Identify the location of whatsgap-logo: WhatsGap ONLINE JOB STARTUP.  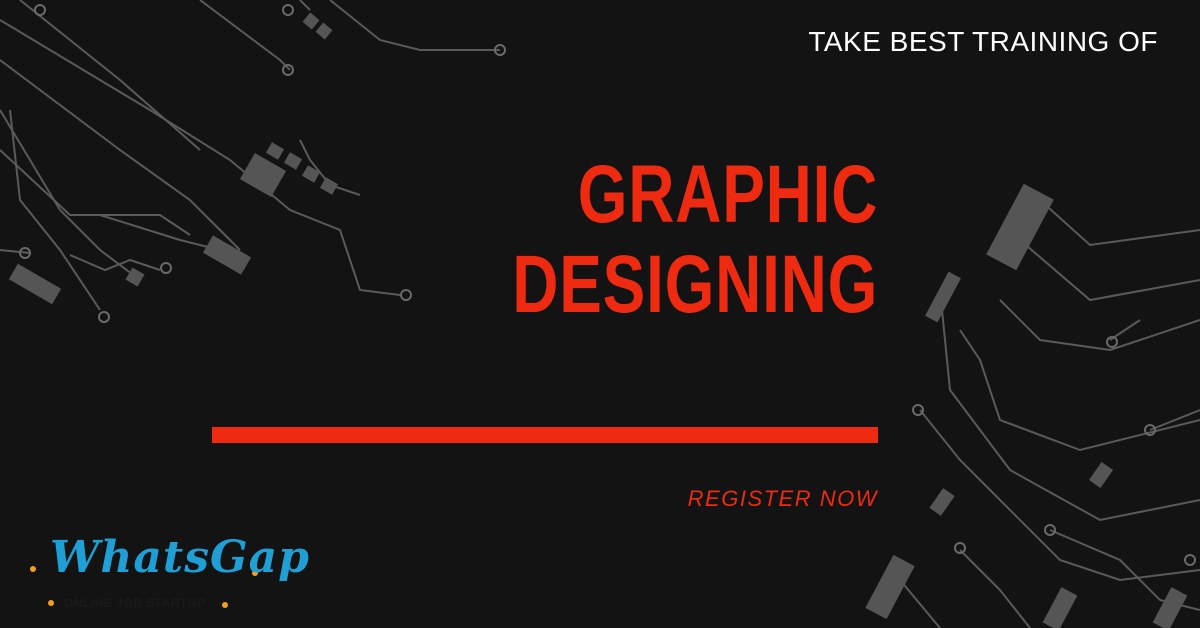
(167, 575).